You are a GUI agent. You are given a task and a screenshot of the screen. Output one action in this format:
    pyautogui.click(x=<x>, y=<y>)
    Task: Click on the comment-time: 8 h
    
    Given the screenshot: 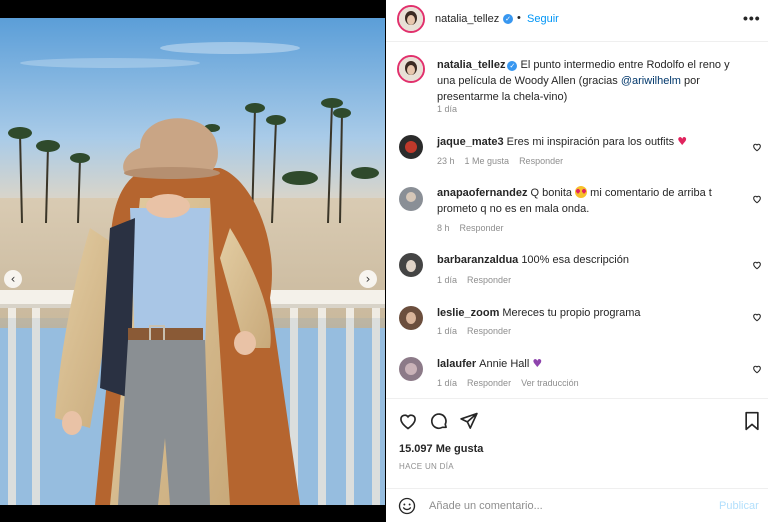 What is the action you would take?
    pyautogui.click(x=443, y=228)
    